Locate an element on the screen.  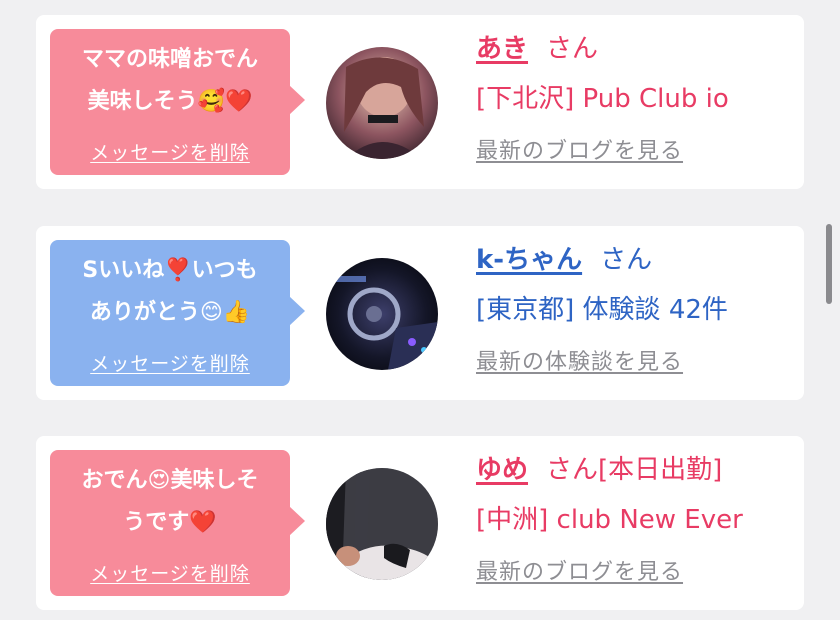
message-text: おでん😍美味しそ うです❤️ is located at coordinates (170, 501).